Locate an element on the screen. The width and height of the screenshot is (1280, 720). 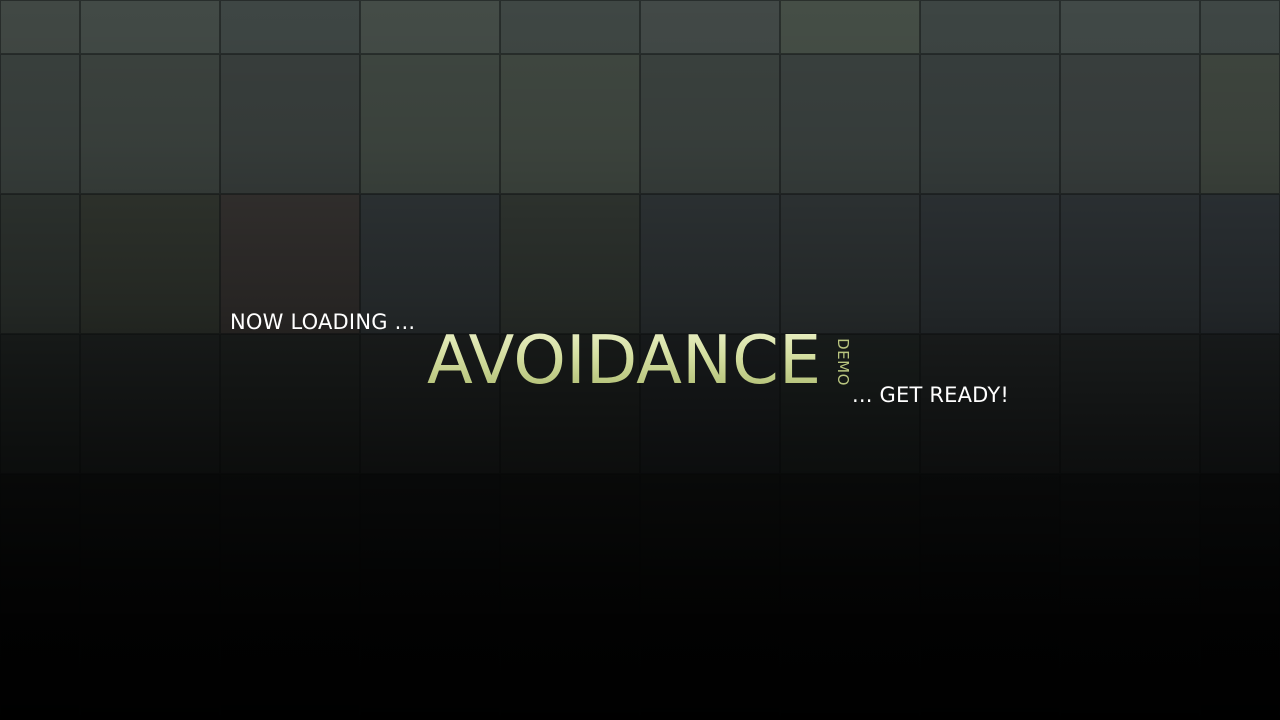
get-ready-message: ... GET READY! is located at coordinates (931, 395).